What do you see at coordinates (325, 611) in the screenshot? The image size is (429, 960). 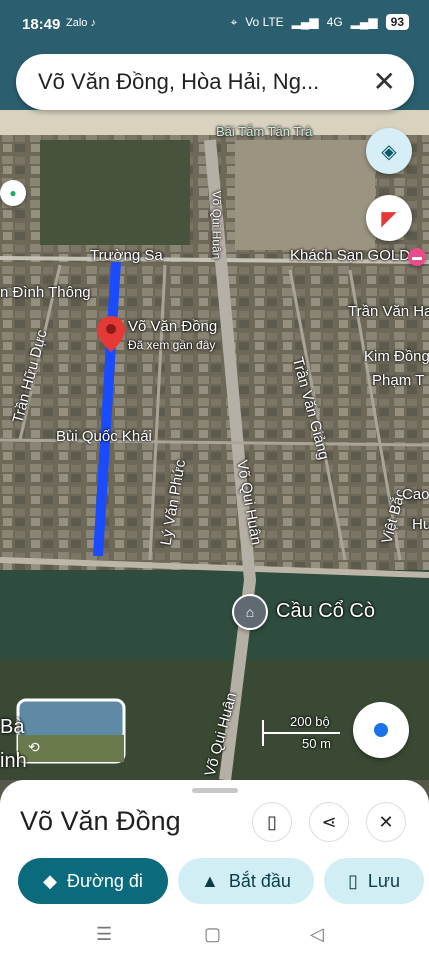 I see `map-label-cau-co-co: Cầu Cổ Cò` at bounding box center [325, 611].